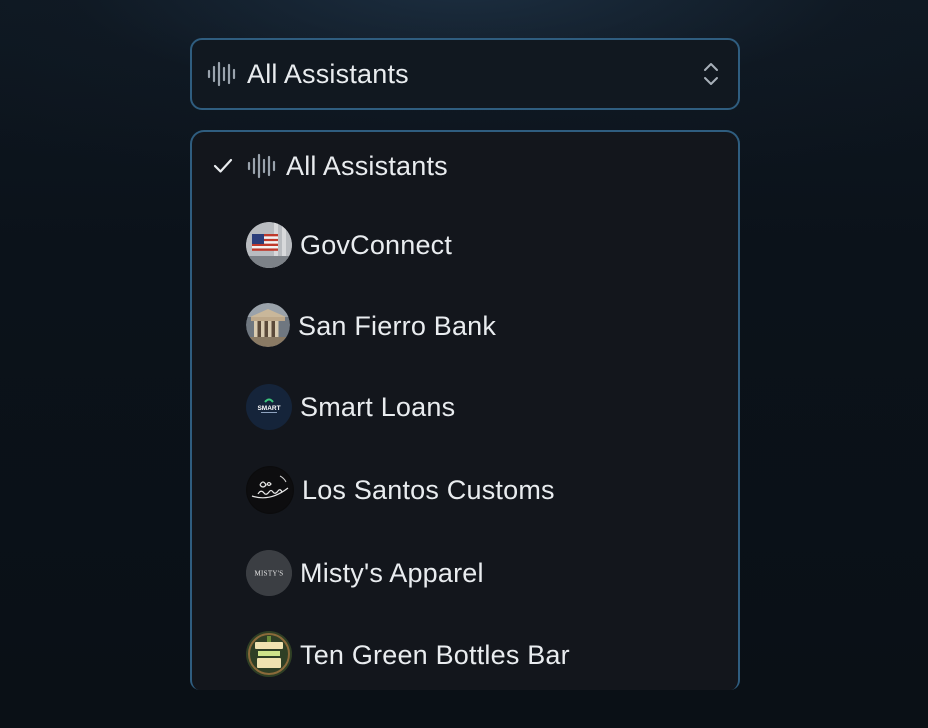 The height and width of the screenshot is (728, 928). I want to click on los-santos-customs-logo-avatar, so click(270, 490).